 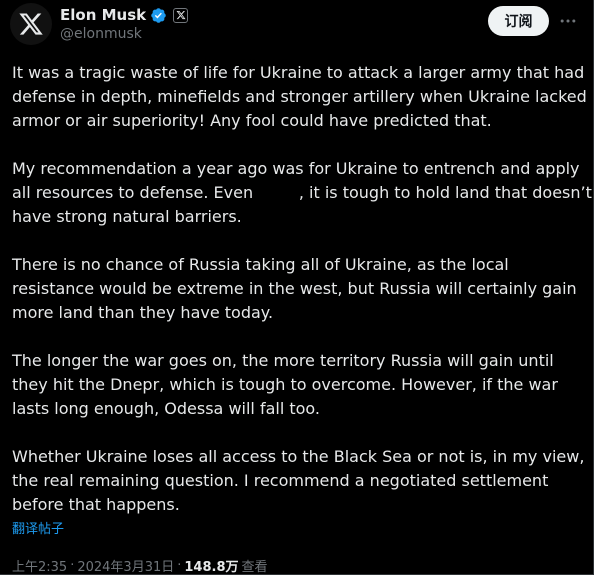 I want to click on author-handle: @elonmusk, so click(x=101, y=34).